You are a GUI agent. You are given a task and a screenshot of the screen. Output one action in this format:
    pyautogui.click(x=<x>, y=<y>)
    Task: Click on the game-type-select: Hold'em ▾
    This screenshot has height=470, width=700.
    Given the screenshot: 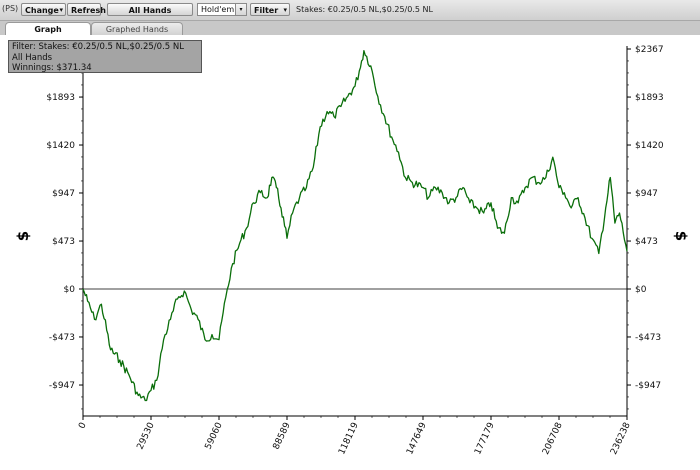 What is the action you would take?
    pyautogui.click(x=222, y=9)
    